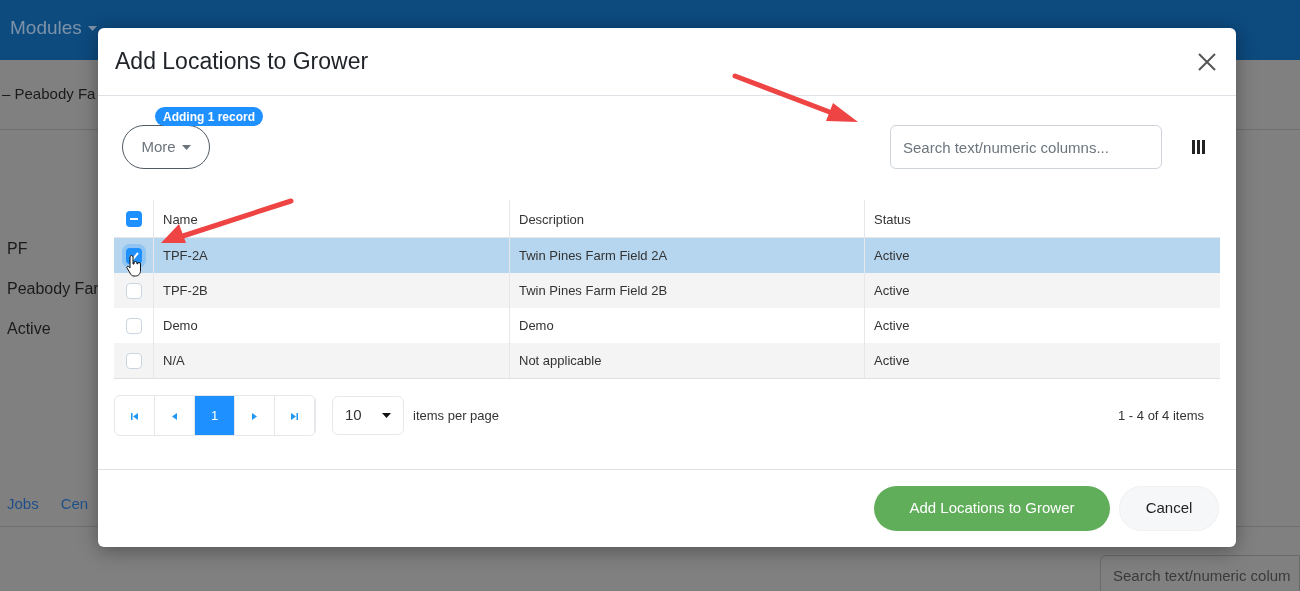 This screenshot has height=591, width=1300. I want to click on page-size-label: items per page, so click(456, 415).